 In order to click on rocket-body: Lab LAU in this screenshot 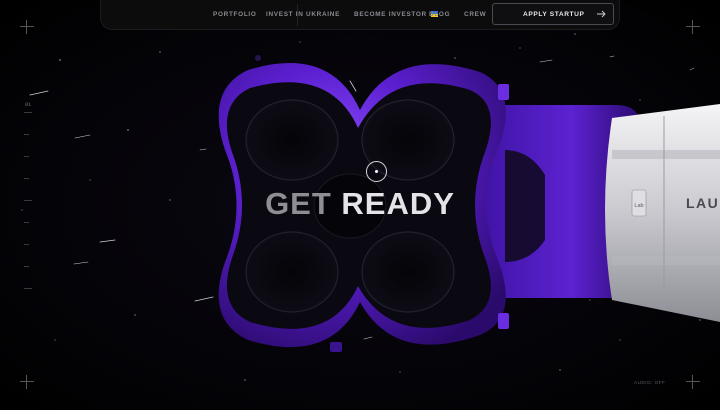, I will do `click(662, 213)`.